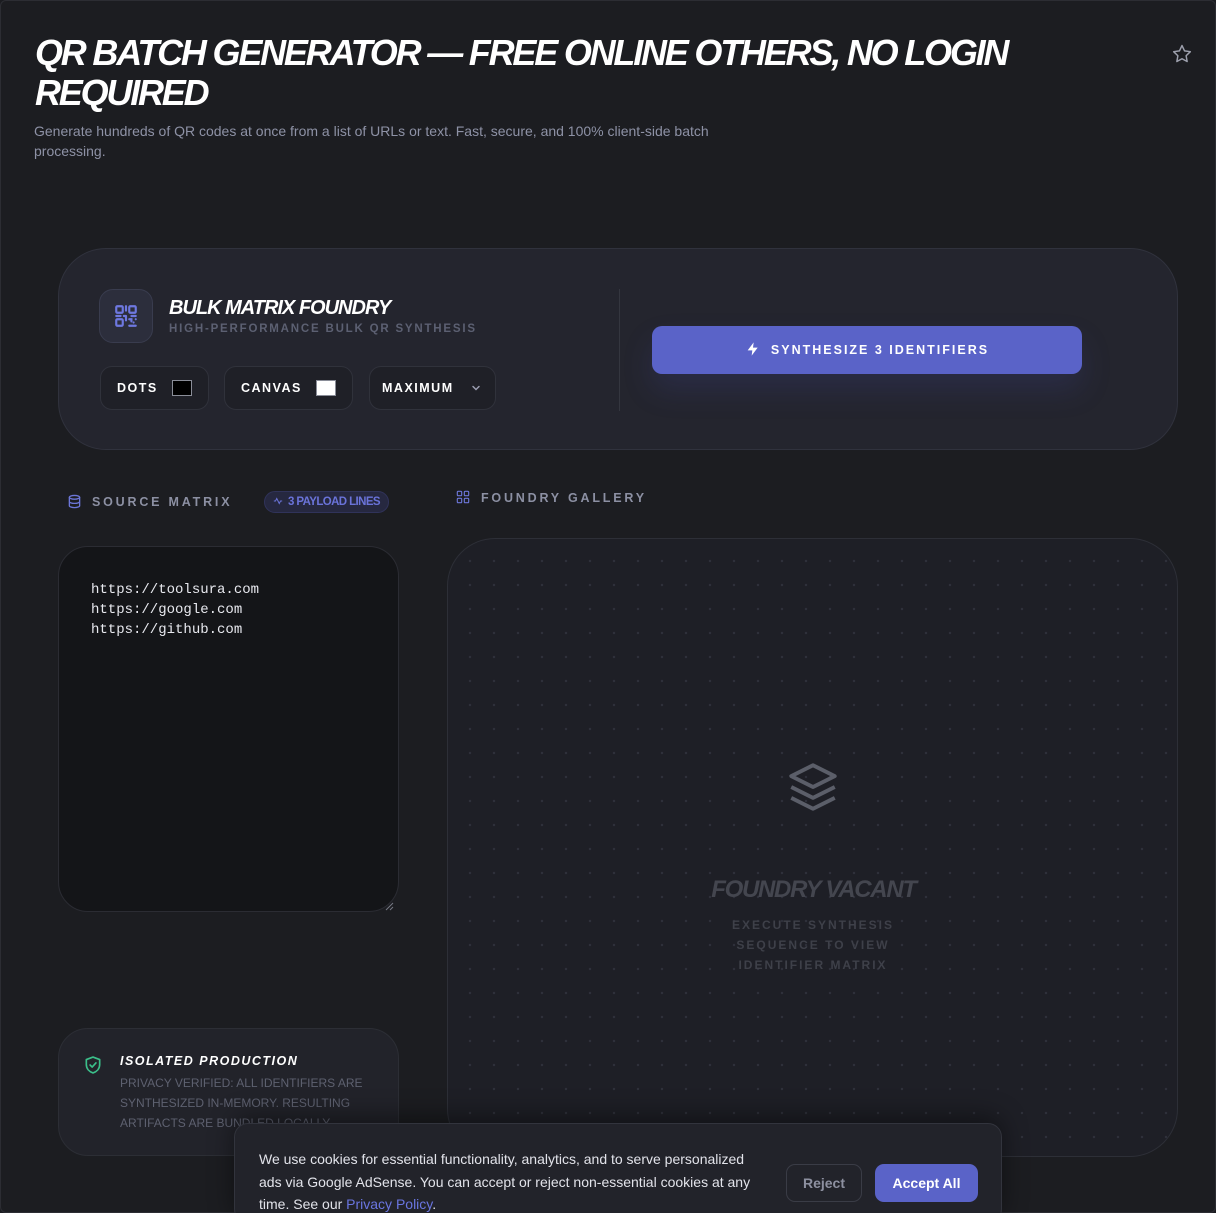  I want to click on dots-color-picker: DOTS, so click(154, 388).